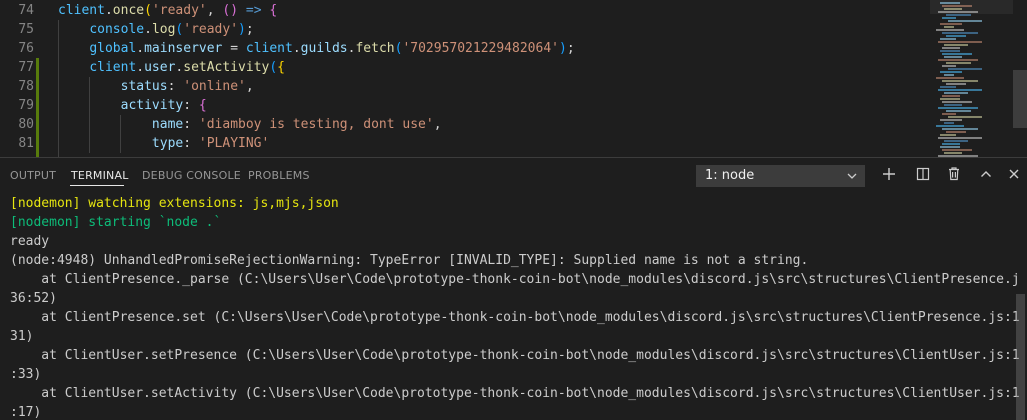  What do you see at coordinates (113, 48) in the screenshot?
I see `code-token: global` at bounding box center [113, 48].